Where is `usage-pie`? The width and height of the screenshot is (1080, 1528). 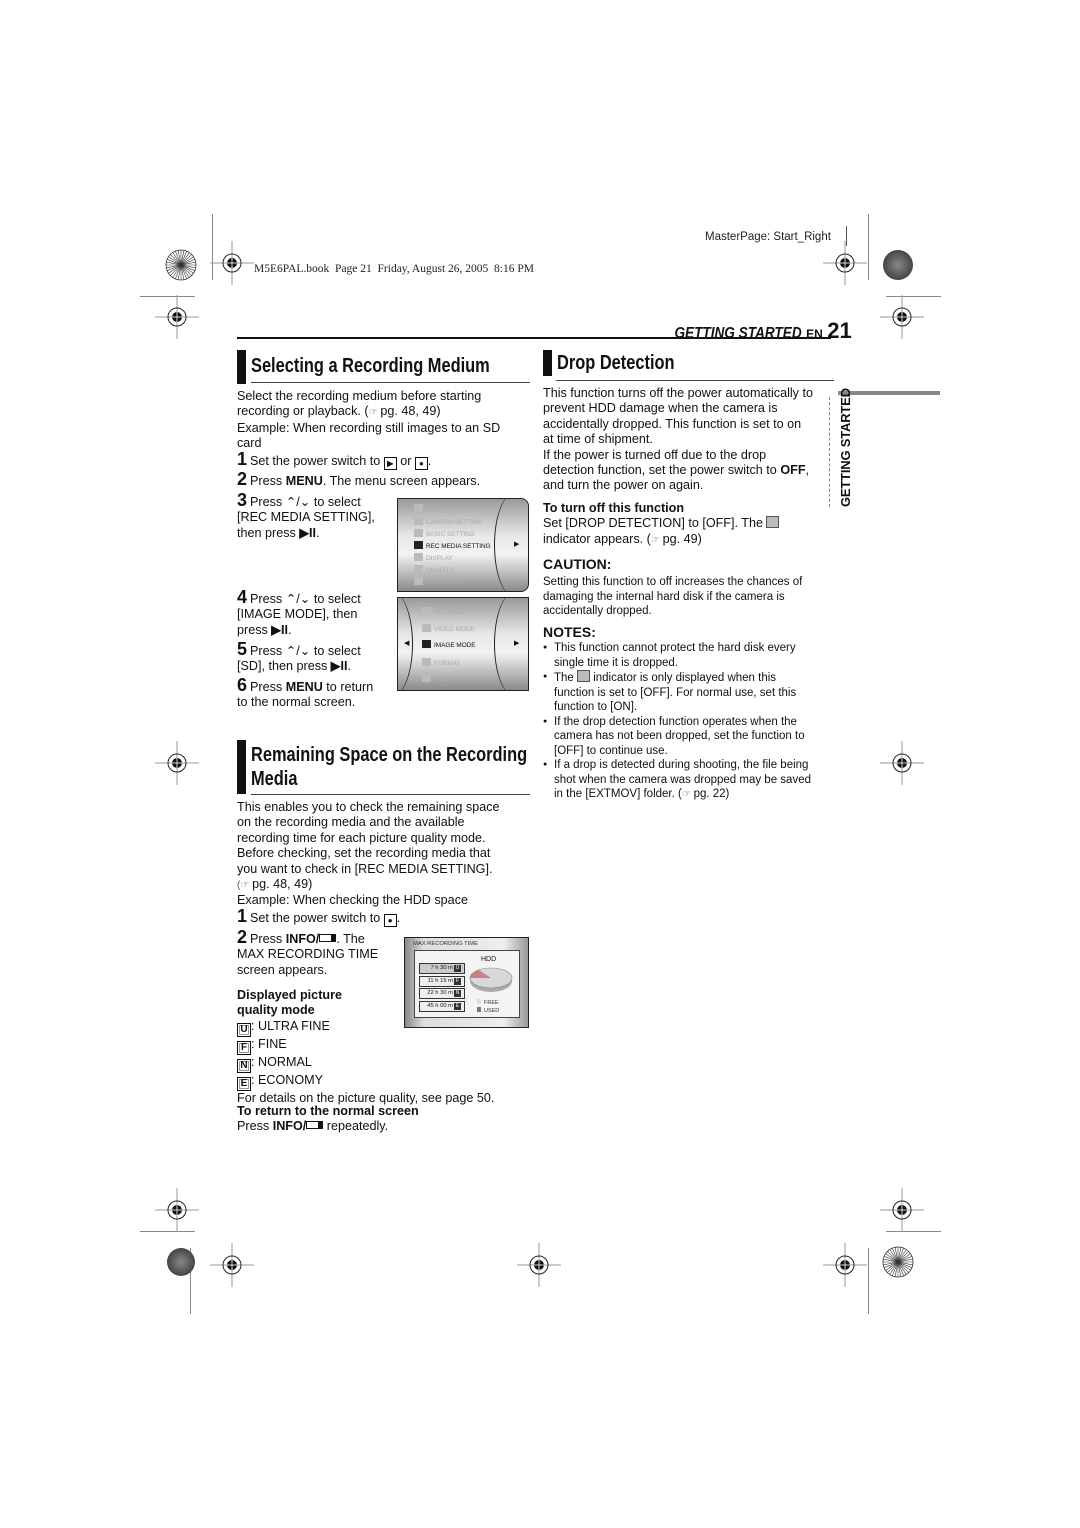
usage-pie is located at coordinates (491, 979).